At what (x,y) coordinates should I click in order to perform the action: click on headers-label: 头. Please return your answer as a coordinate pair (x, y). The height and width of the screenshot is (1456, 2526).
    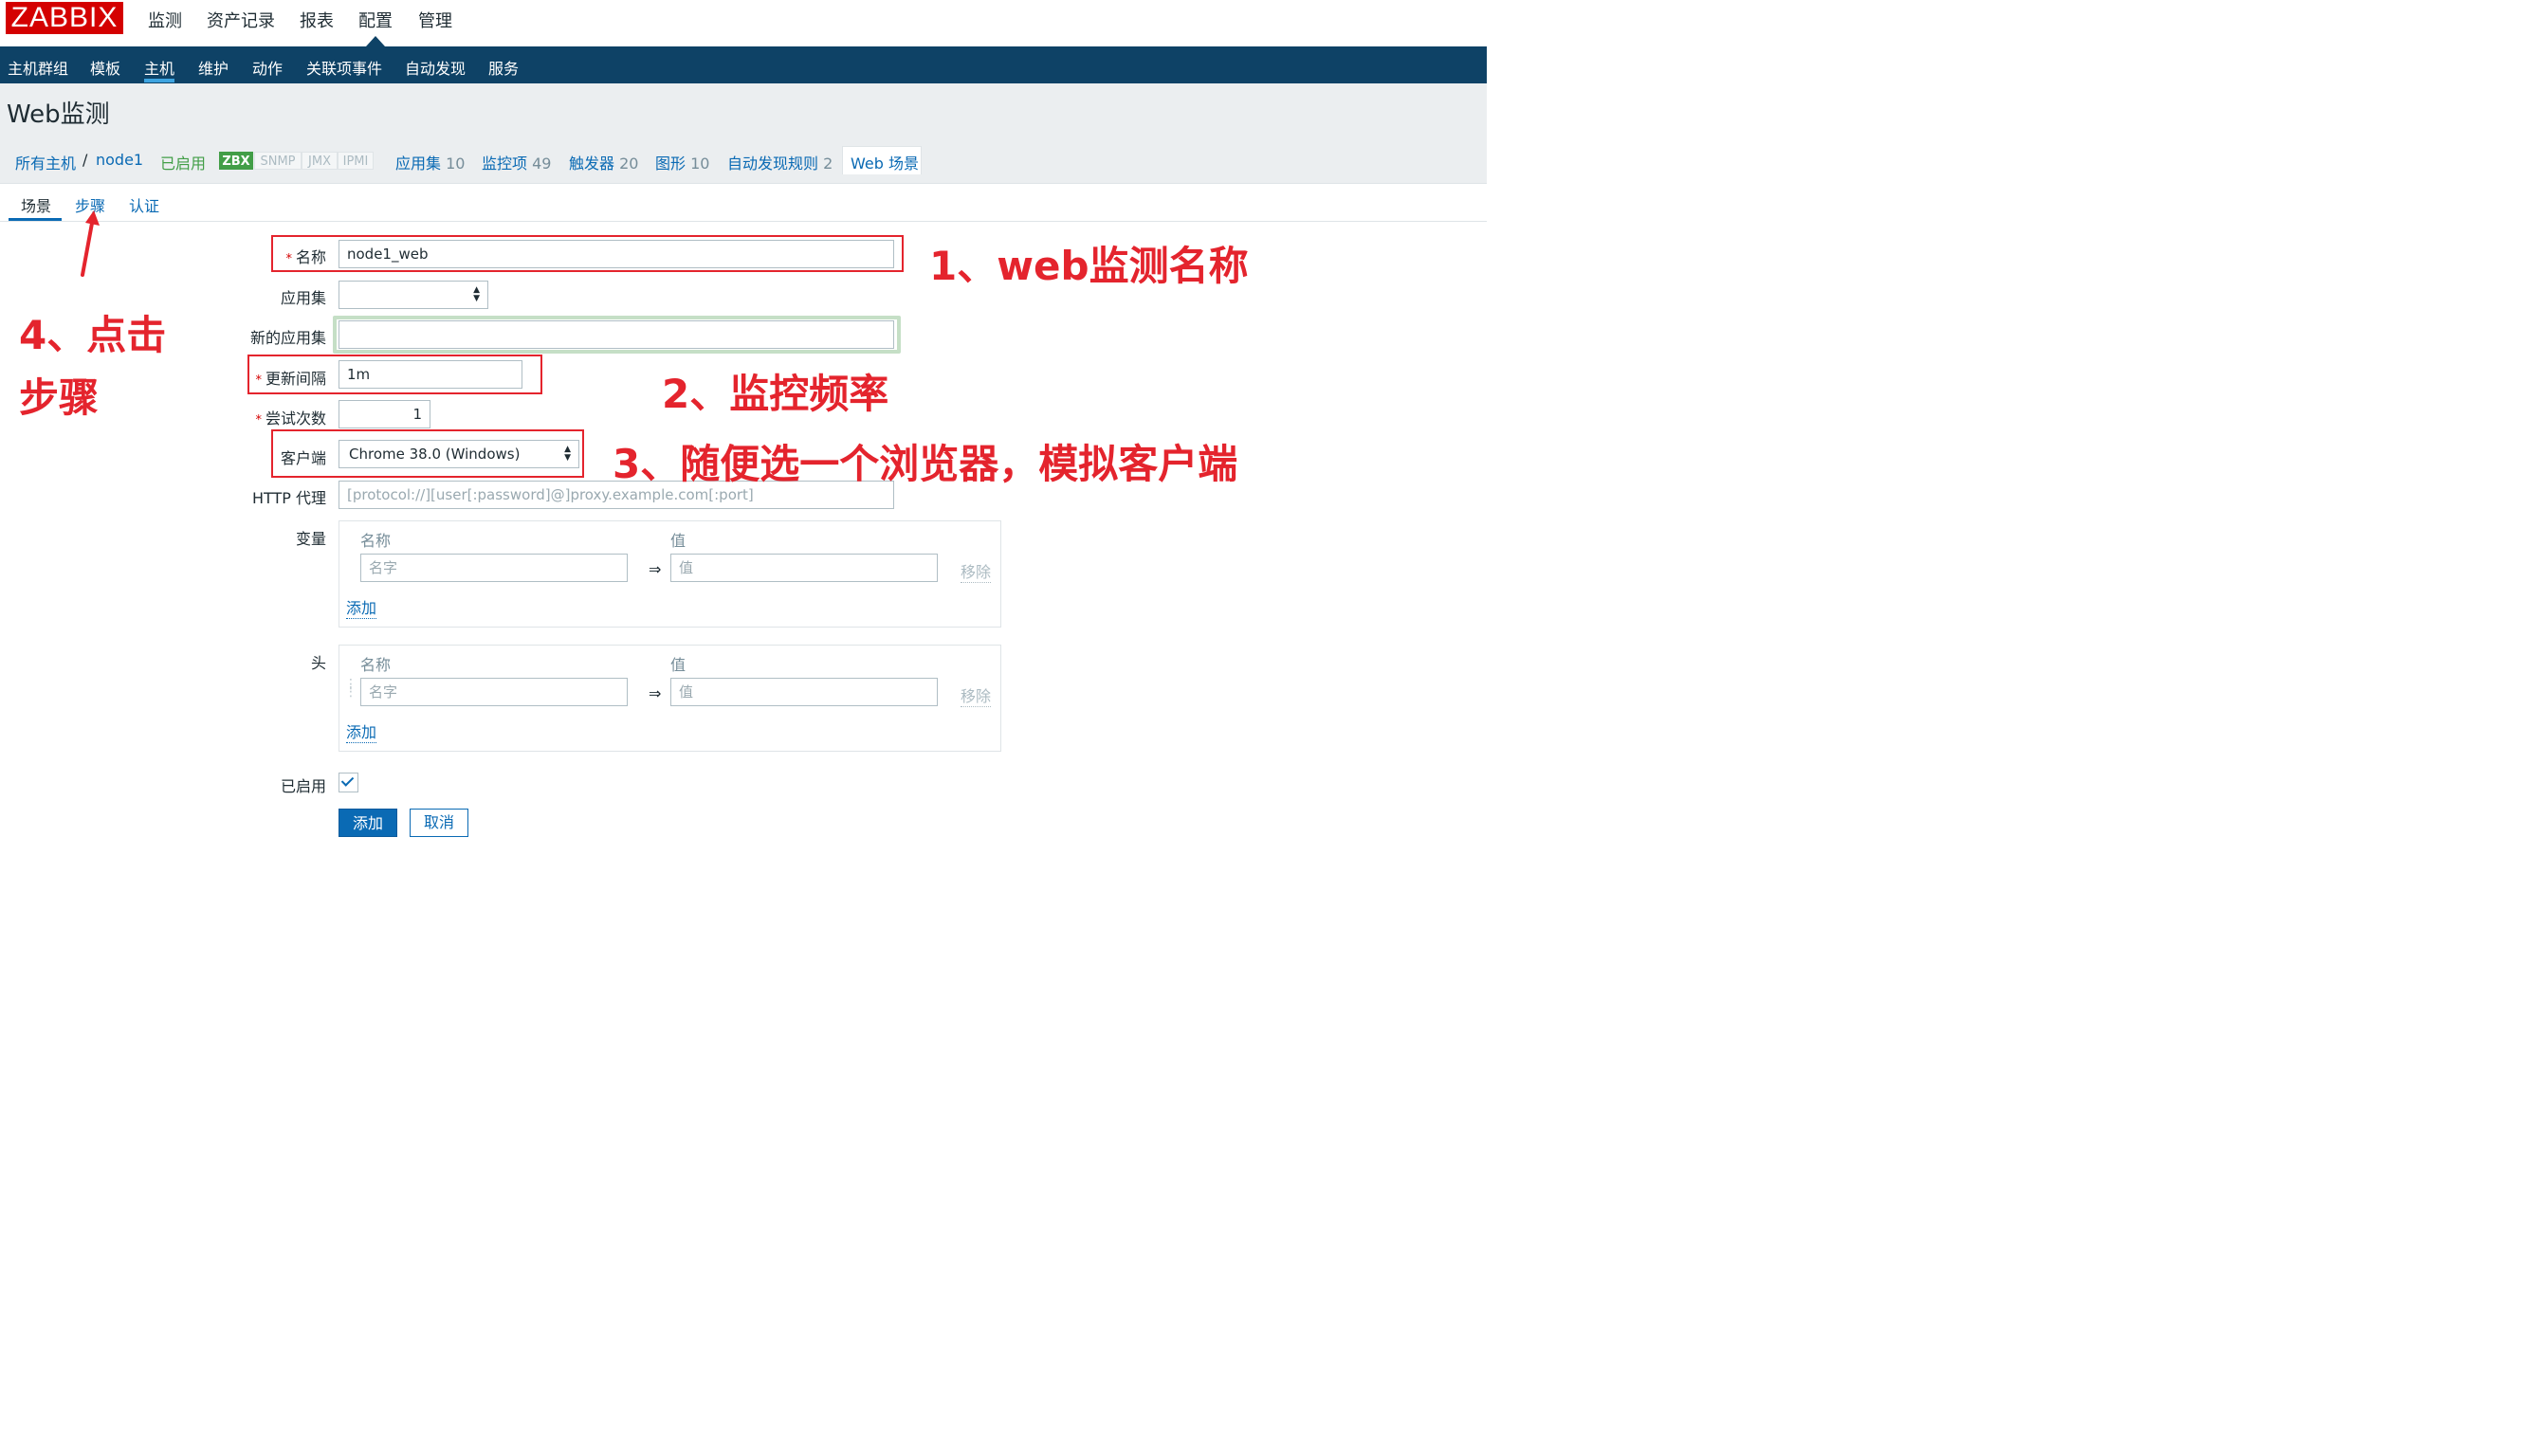
    Looking at the image, I should click on (318, 663).